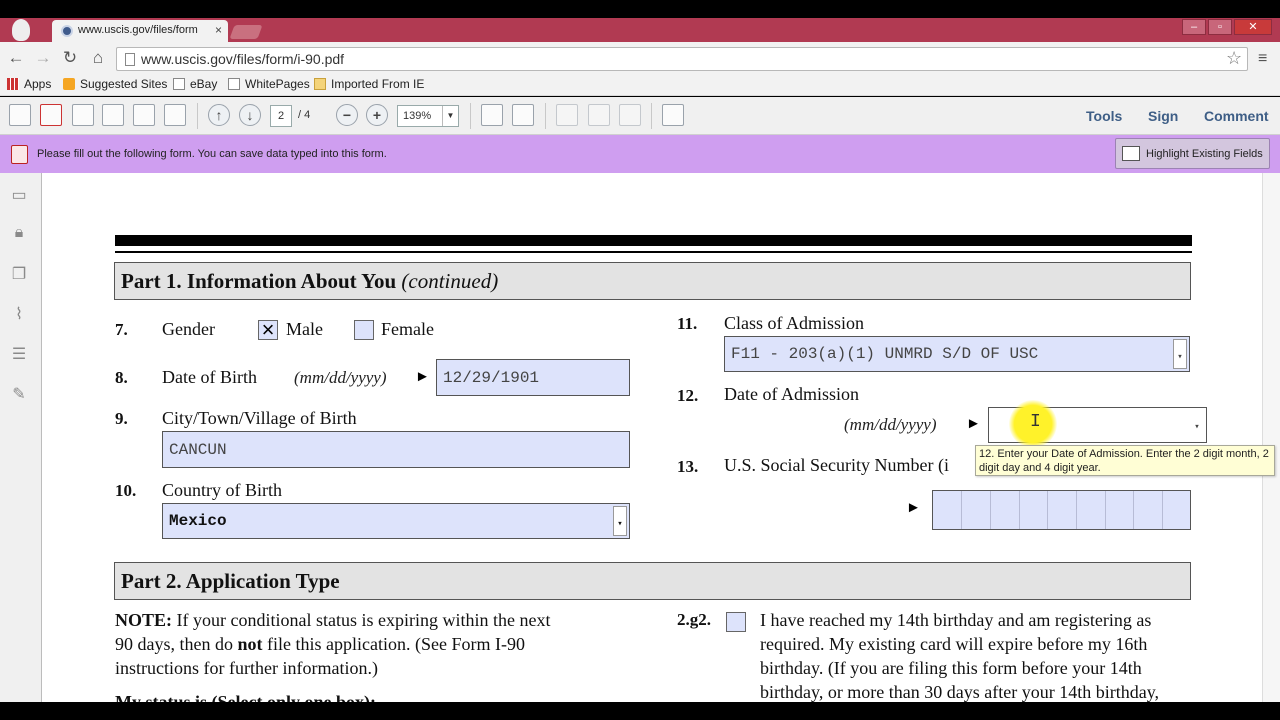 This screenshot has width=1280, height=720. Describe the element at coordinates (347, 115) in the screenshot. I see `zoom-out-icon: −` at that location.